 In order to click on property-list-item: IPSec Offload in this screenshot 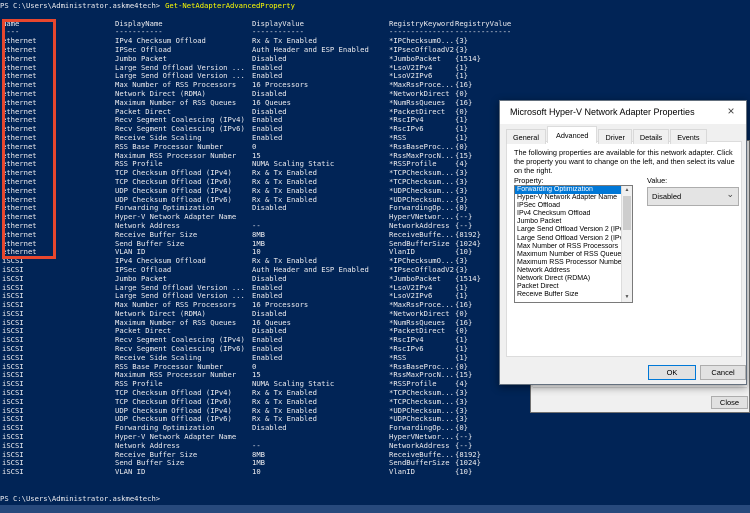, I will do `click(569, 206)`.